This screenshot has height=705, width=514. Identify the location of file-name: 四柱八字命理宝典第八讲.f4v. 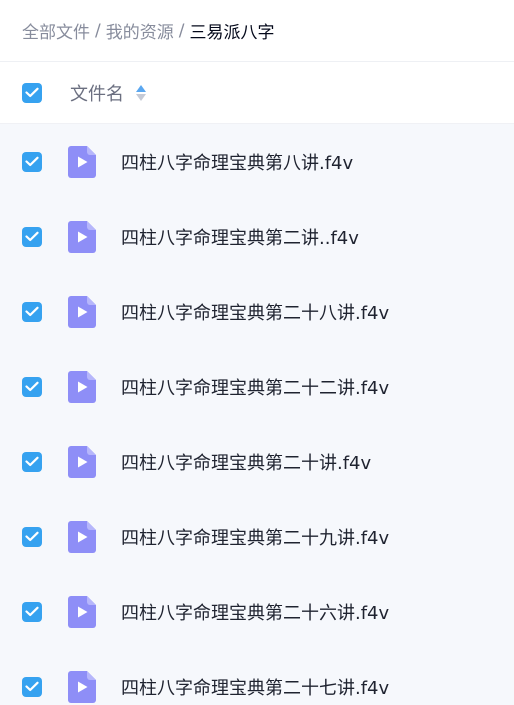
(237, 162).